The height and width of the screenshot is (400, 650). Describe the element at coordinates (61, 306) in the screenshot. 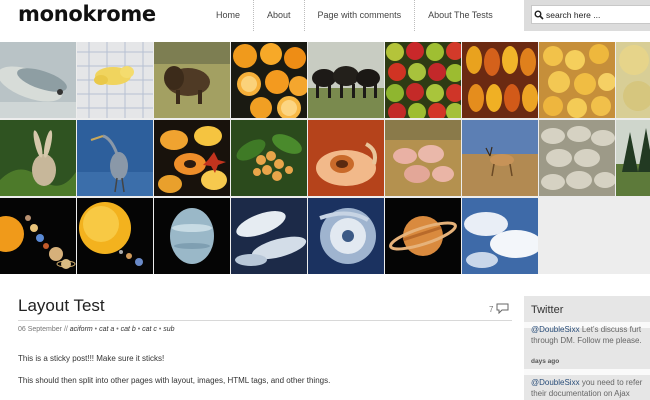

I see `post-title: Layout Test` at that location.